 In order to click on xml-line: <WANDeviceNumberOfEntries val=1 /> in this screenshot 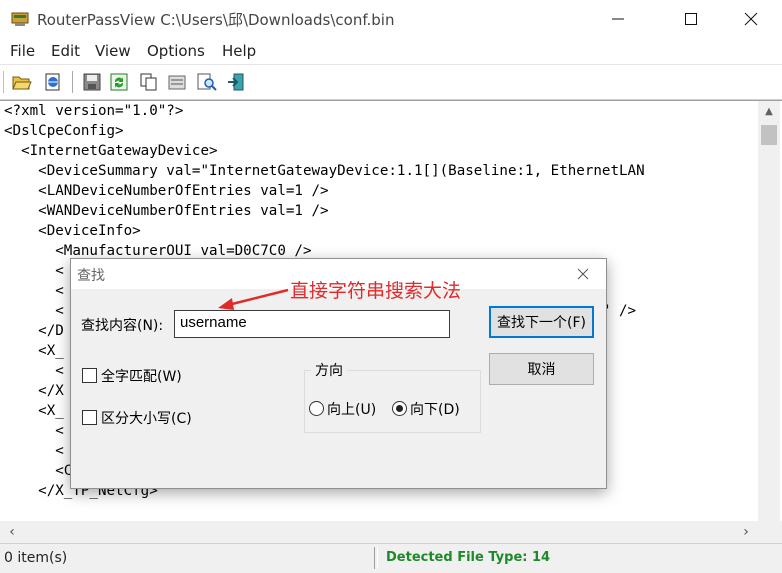, I will do `click(166, 211)`.